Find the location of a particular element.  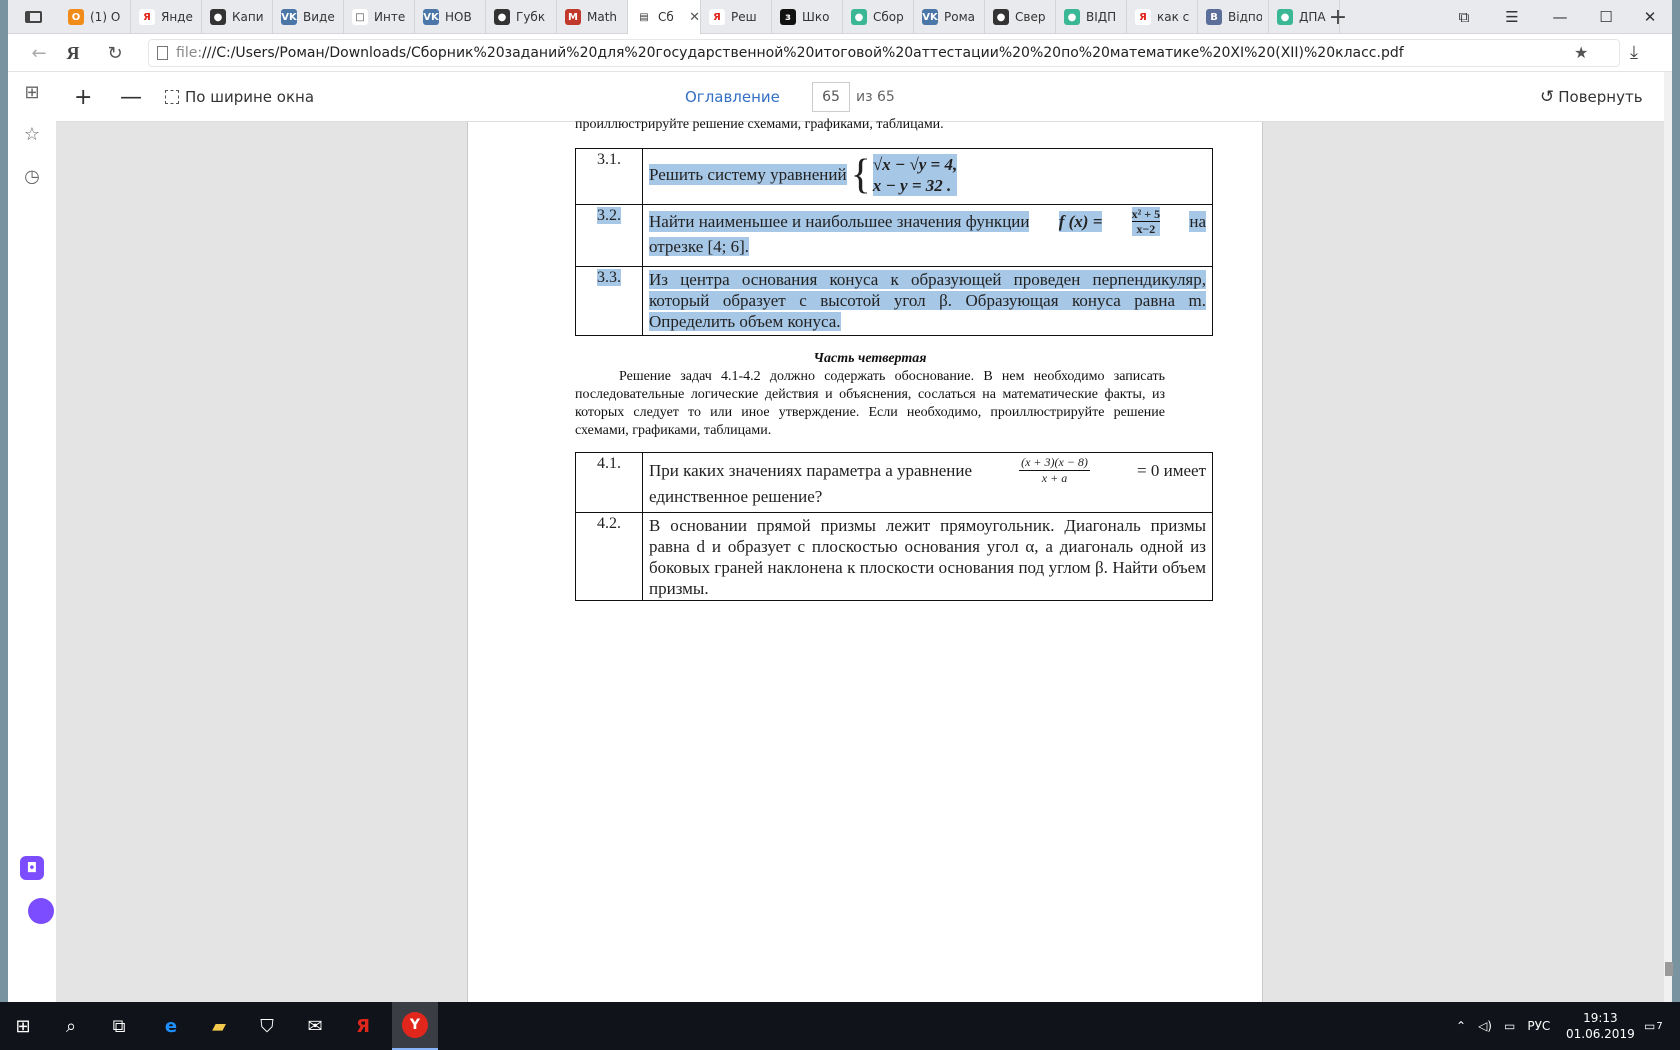

messenger-icon: ◘ is located at coordinates (32, 868).